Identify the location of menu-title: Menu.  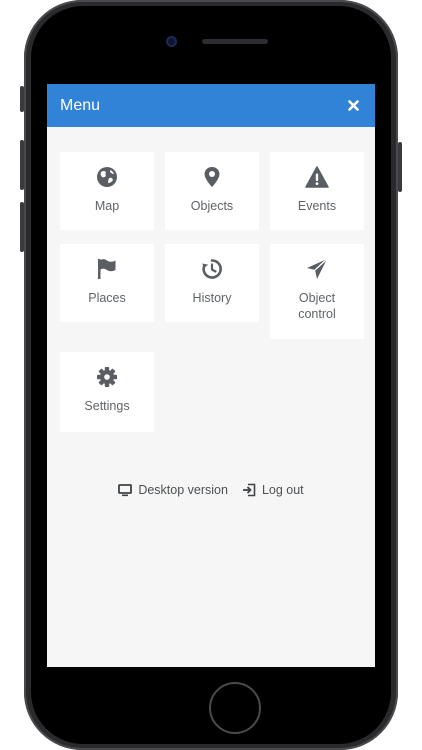
(80, 105).